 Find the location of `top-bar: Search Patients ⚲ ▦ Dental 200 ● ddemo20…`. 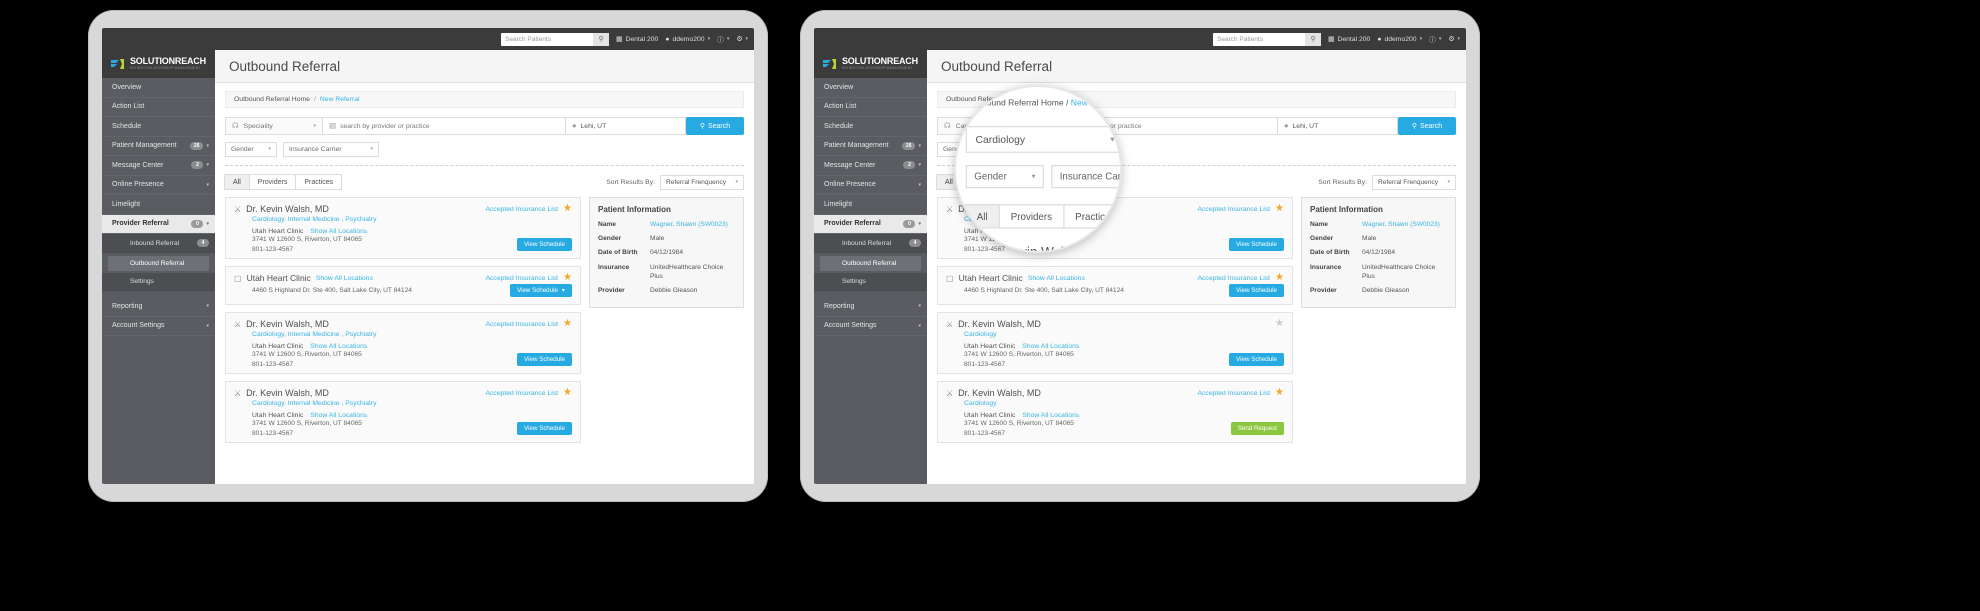

top-bar: Search Patients ⚲ ▦ Dental 200 ● ddemo20… is located at coordinates (428, 39).